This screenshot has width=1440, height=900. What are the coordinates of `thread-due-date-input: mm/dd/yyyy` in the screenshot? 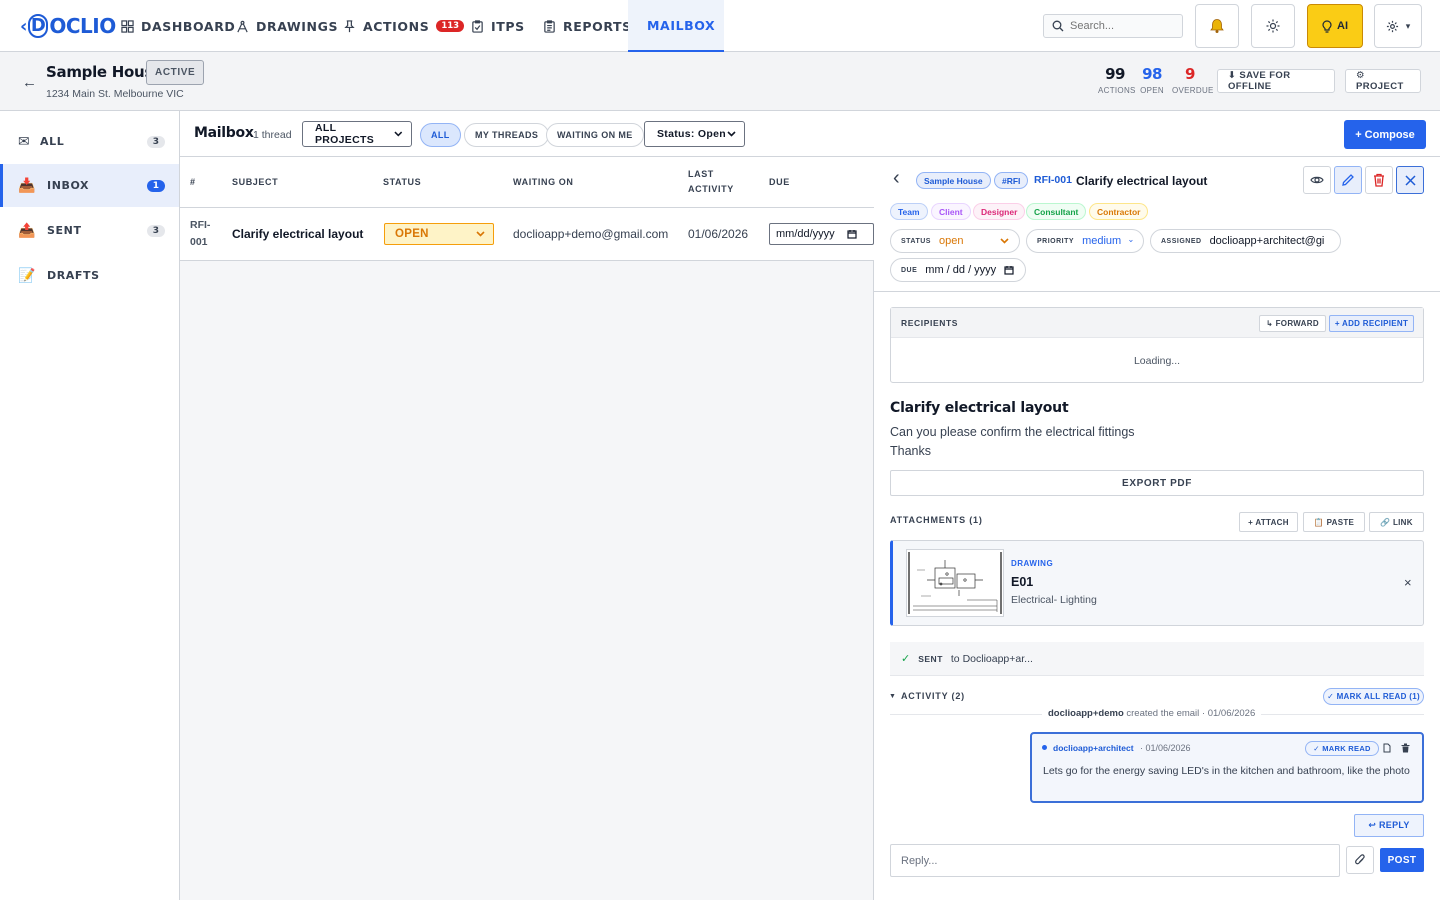 It's located at (821, 234).